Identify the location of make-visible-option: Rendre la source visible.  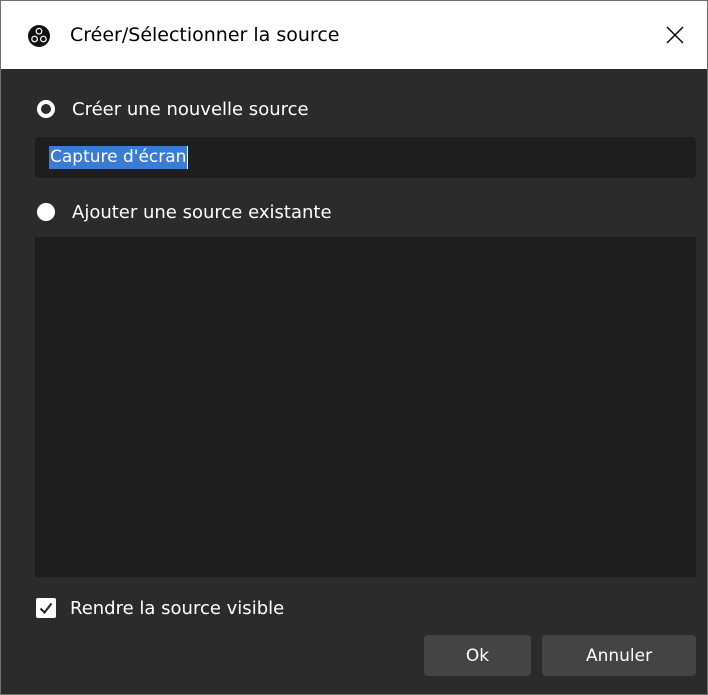
(160, 608).